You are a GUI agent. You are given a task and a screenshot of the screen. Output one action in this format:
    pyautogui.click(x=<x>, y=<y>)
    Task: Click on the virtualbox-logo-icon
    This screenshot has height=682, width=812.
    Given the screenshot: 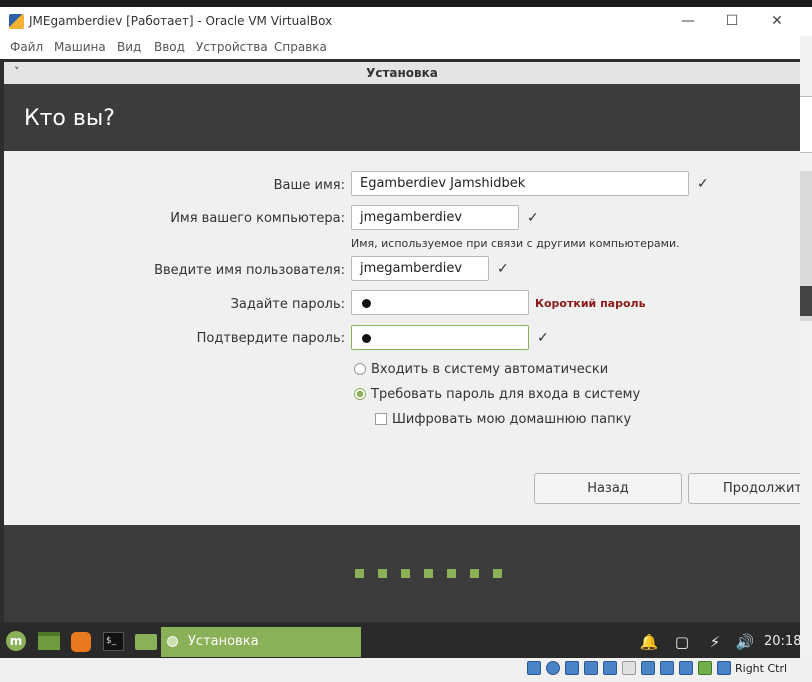 What is the action you would take?
    pyautogui.click(x=16, y=21)
    